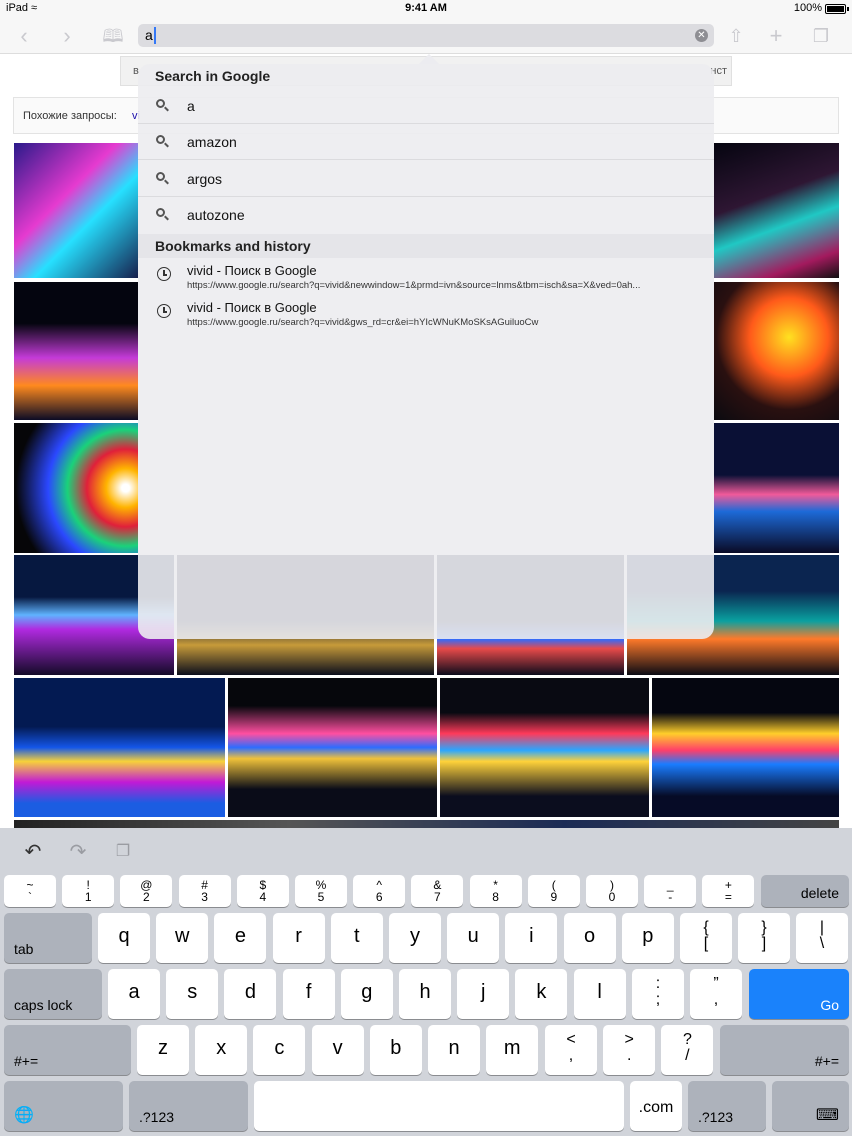  What do you see at coordinates (727, 1106) in the screenshot?
I see `numbers-key-right: .?123` at bounding box center [727, 1106].